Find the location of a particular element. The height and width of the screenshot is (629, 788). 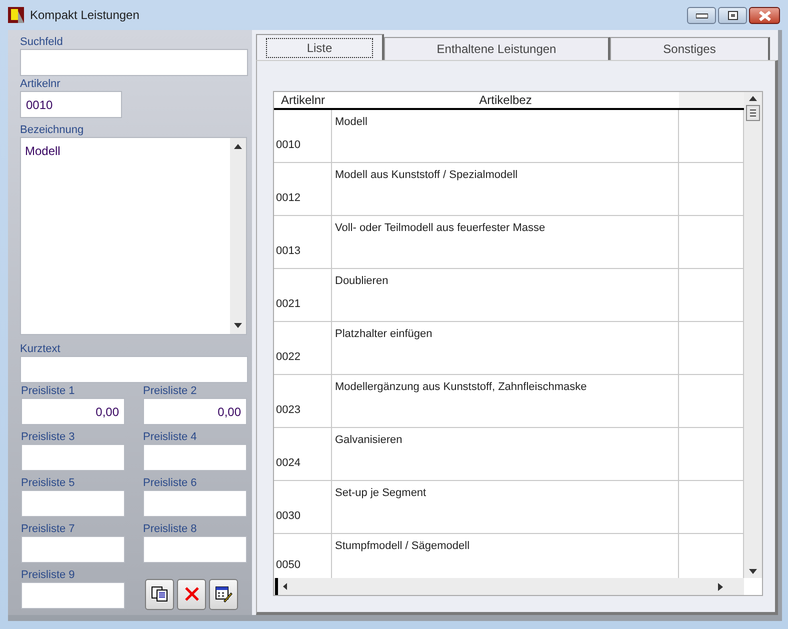

field-label: Artikelnr is located at coordinates (41, 84).